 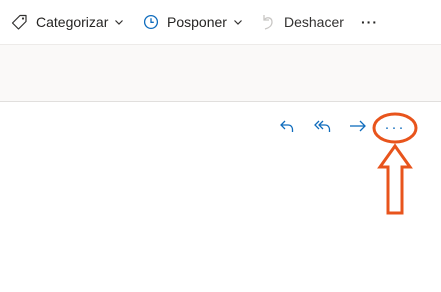 What do you see at coordinates (197, 22) in the screenshot?
I see `snooze-label: Posponer` at bounding box center [197, 22].